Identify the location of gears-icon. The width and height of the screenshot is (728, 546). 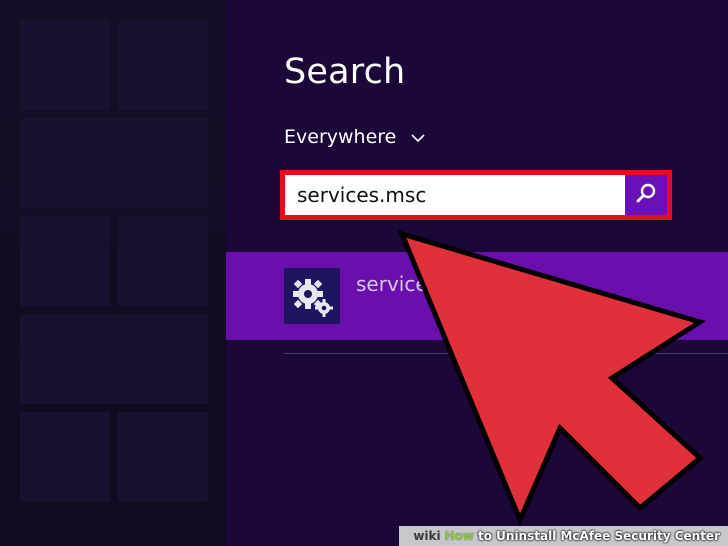
(312, 296).